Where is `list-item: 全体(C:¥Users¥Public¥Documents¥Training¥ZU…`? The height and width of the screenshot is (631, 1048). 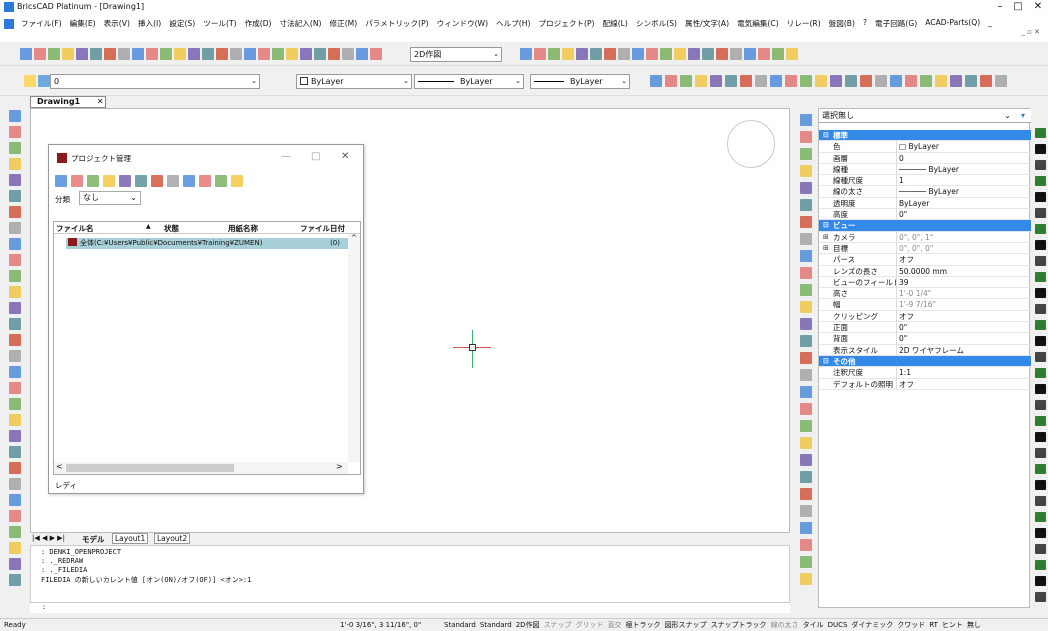 list-item: 全体(C:¥Users¥Public¥Documents¥Training¥ZU… is located at coordinates (207, 243).